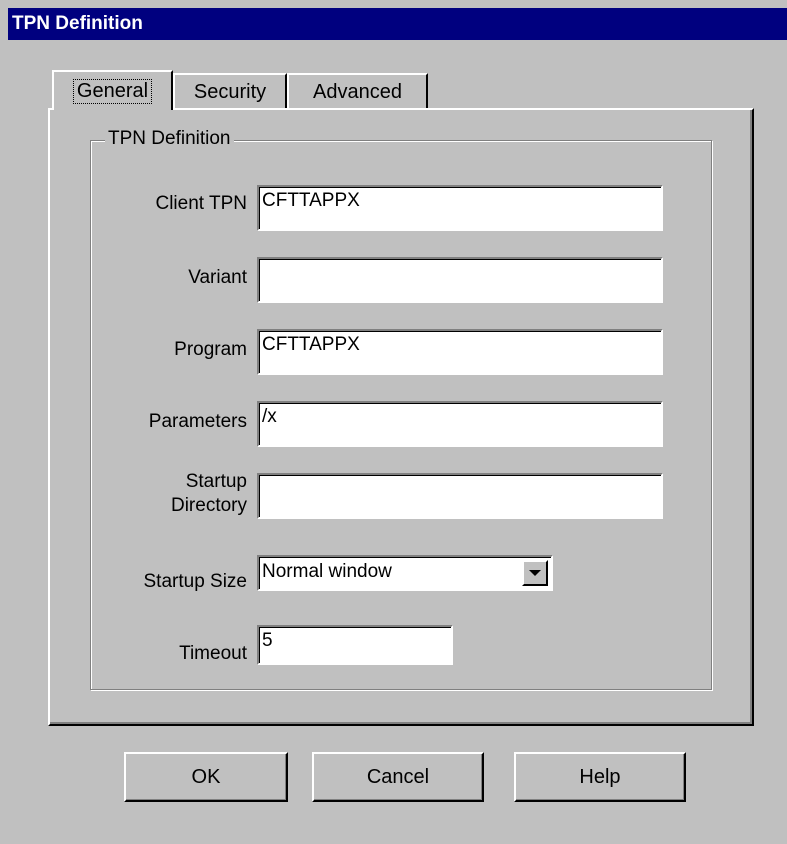 The image size is (787, 844). What do you see at coordinates (197, 421) in the screenshot?
I see `parameters-label: Parameters` at bounding box center [197, 421].